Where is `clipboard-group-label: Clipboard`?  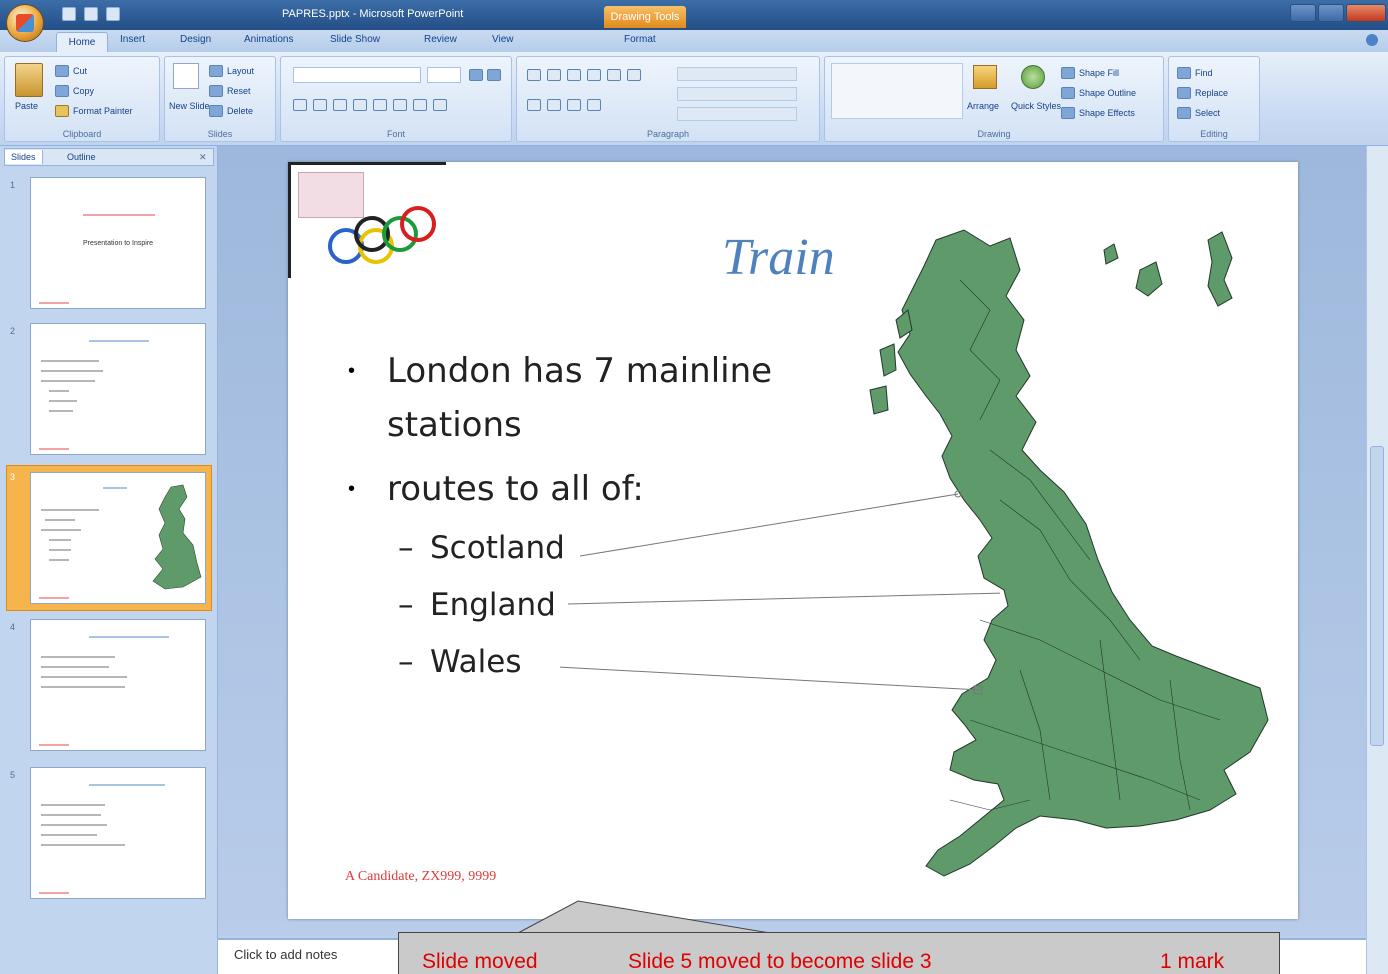
clipboard-group-label: Clipboard is located at coordinates (82, 134).